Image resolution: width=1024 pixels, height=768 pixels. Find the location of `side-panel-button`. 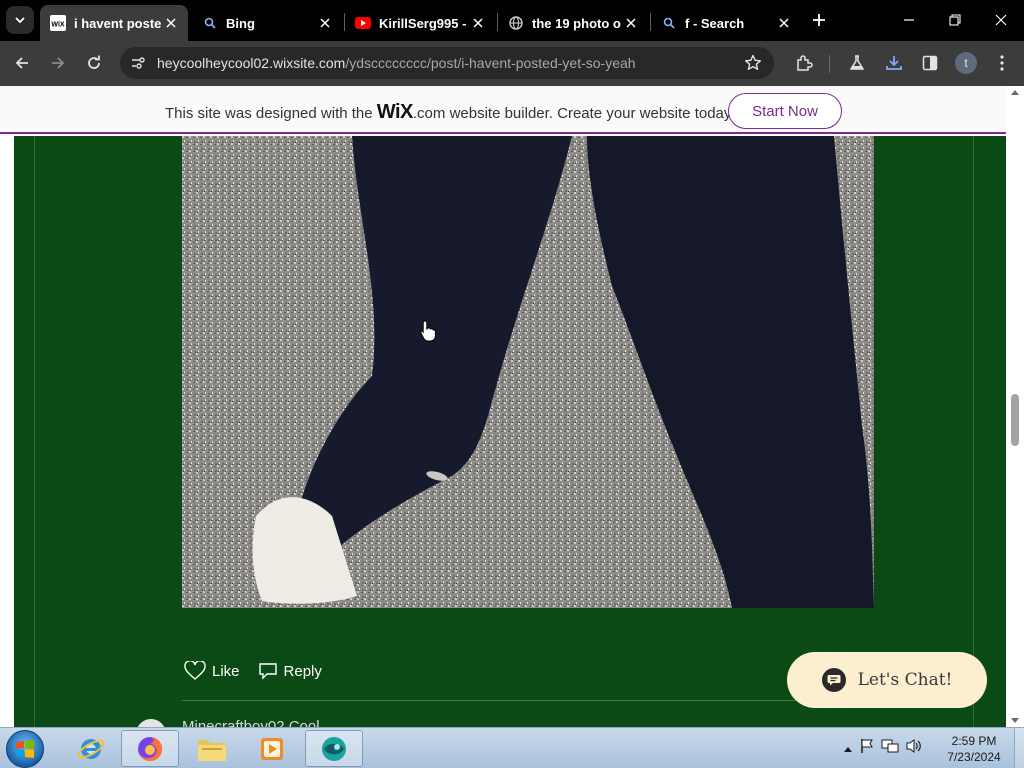

side-panel-button is located at coordinates (930, 63).